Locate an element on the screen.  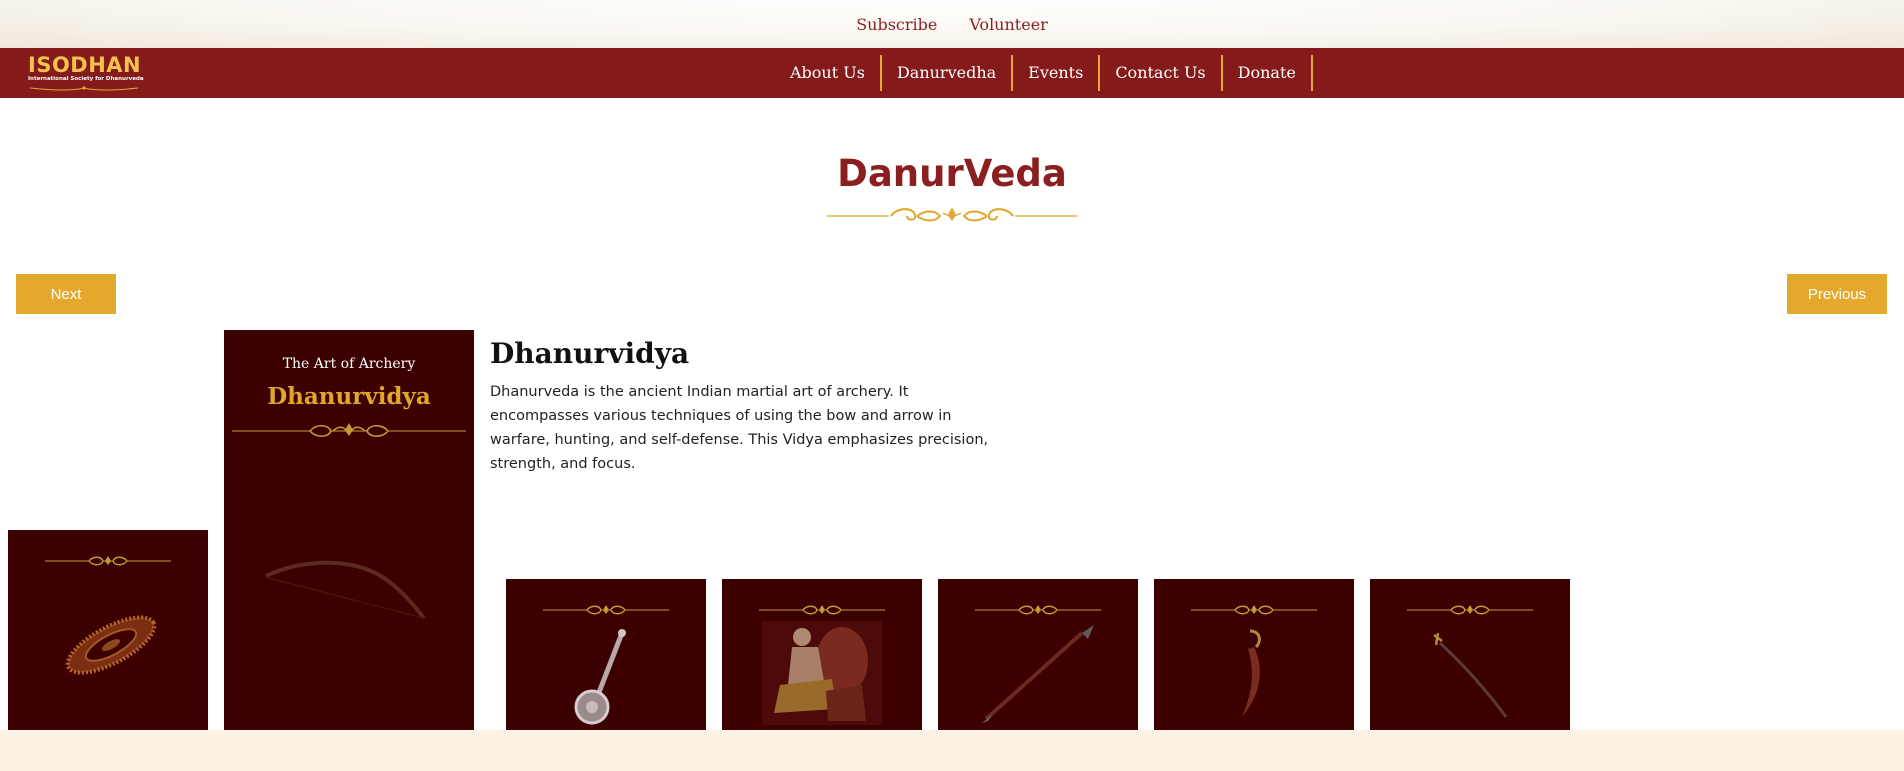
nav-donate: Donate is located at coordinates (1268, 73).